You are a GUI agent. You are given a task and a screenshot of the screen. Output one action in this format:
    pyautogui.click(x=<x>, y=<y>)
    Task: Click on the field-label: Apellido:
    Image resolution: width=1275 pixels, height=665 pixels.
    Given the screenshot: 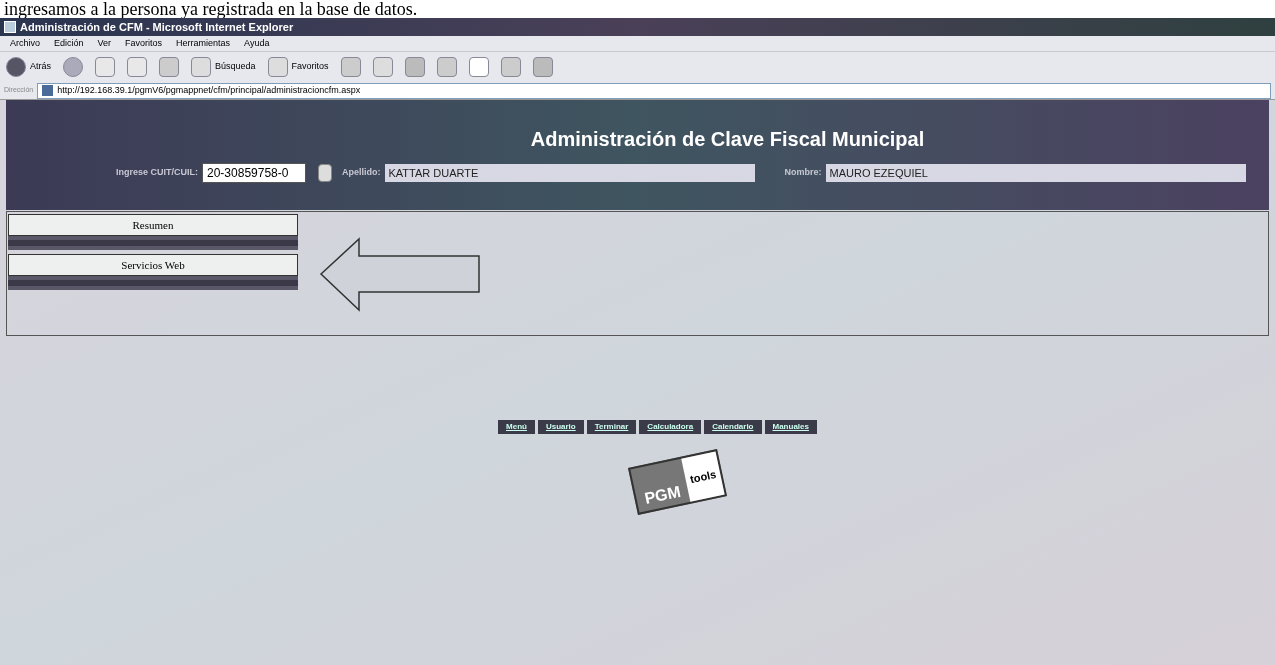 What is the action you would take?
    pyautogui.click(x=361, y=173)
    